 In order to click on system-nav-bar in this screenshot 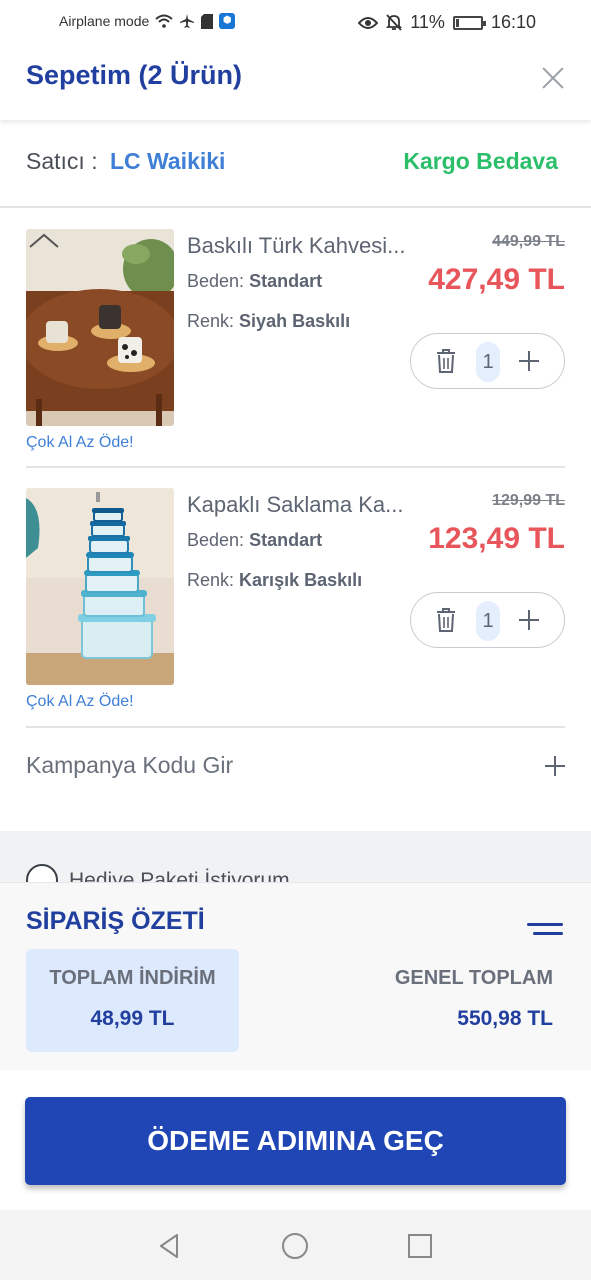, I will do `click(295, 1245)`.